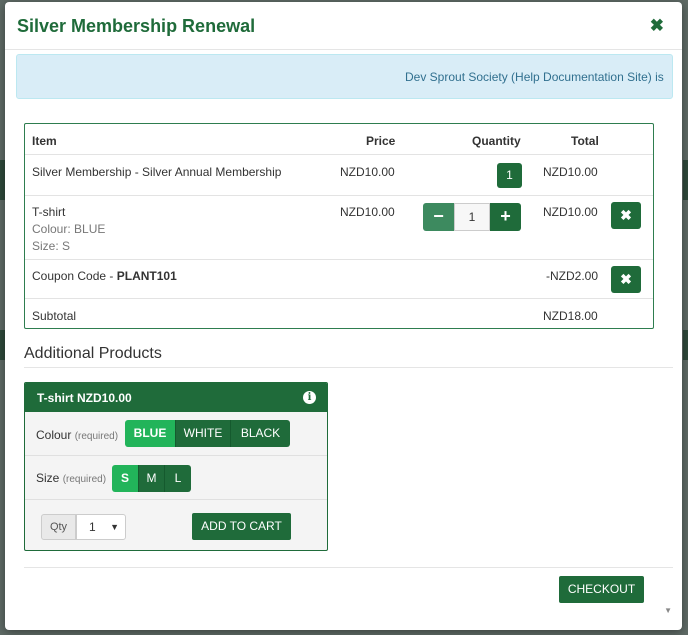 The image size is (688, 635). Describe the element at coordinates (51, 246) in the screenshot. I see `item-size: Size: S` at that location.